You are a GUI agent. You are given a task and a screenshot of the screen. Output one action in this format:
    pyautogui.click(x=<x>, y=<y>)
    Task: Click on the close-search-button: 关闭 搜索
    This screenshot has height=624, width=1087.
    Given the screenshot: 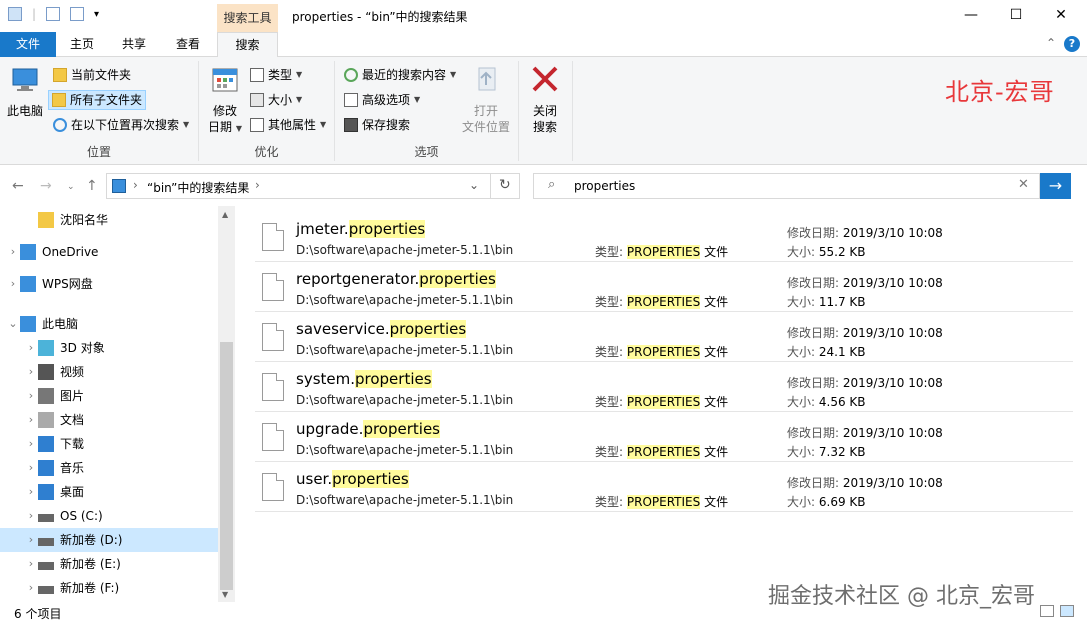 What is the action you would take?
    pyautogui.click(x=545, y=100)
    